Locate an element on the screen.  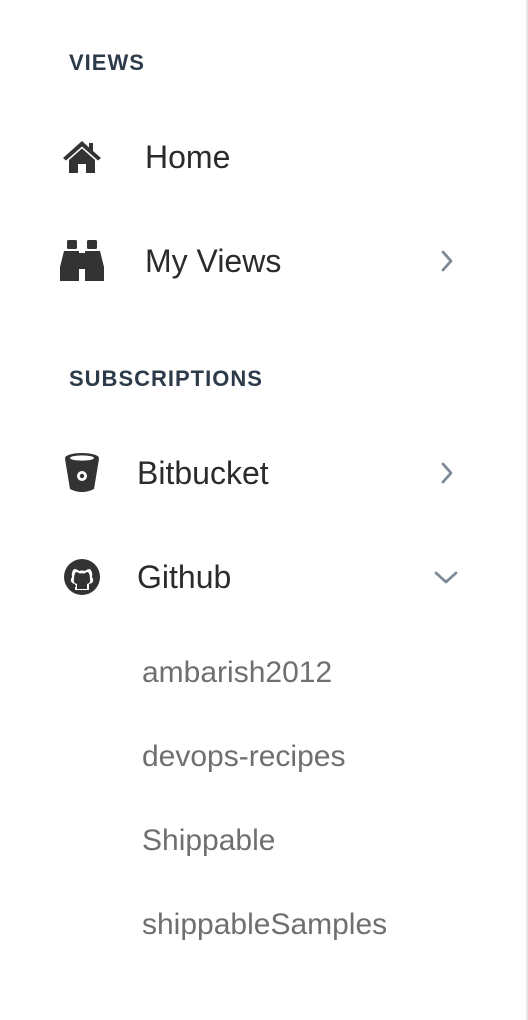
github-org-shippable: Shippable is located at coordinates (208, 841).